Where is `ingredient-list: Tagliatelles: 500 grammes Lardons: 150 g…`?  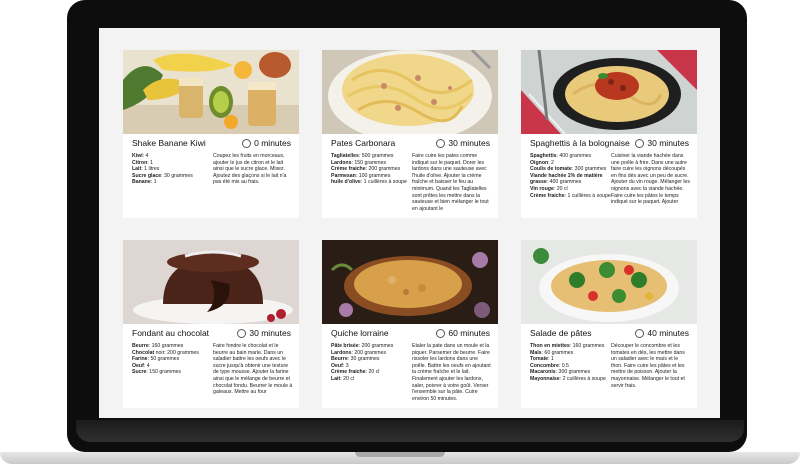
ingredient-list: Tagliatelles: 500 grammes Lardons: 150 g… is located at coordinates (373, 169).